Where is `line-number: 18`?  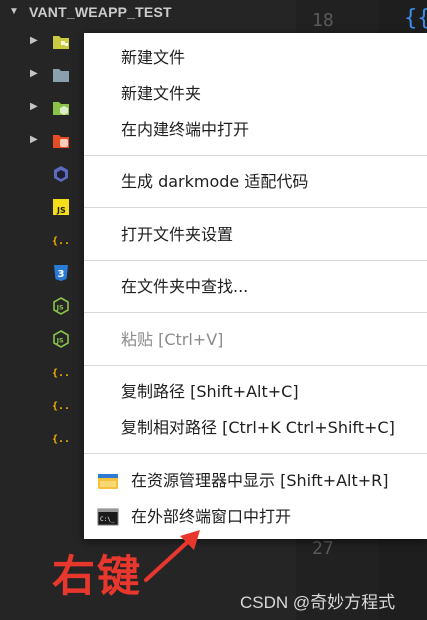 line-number: 18 is located at coordinates (323, 20).